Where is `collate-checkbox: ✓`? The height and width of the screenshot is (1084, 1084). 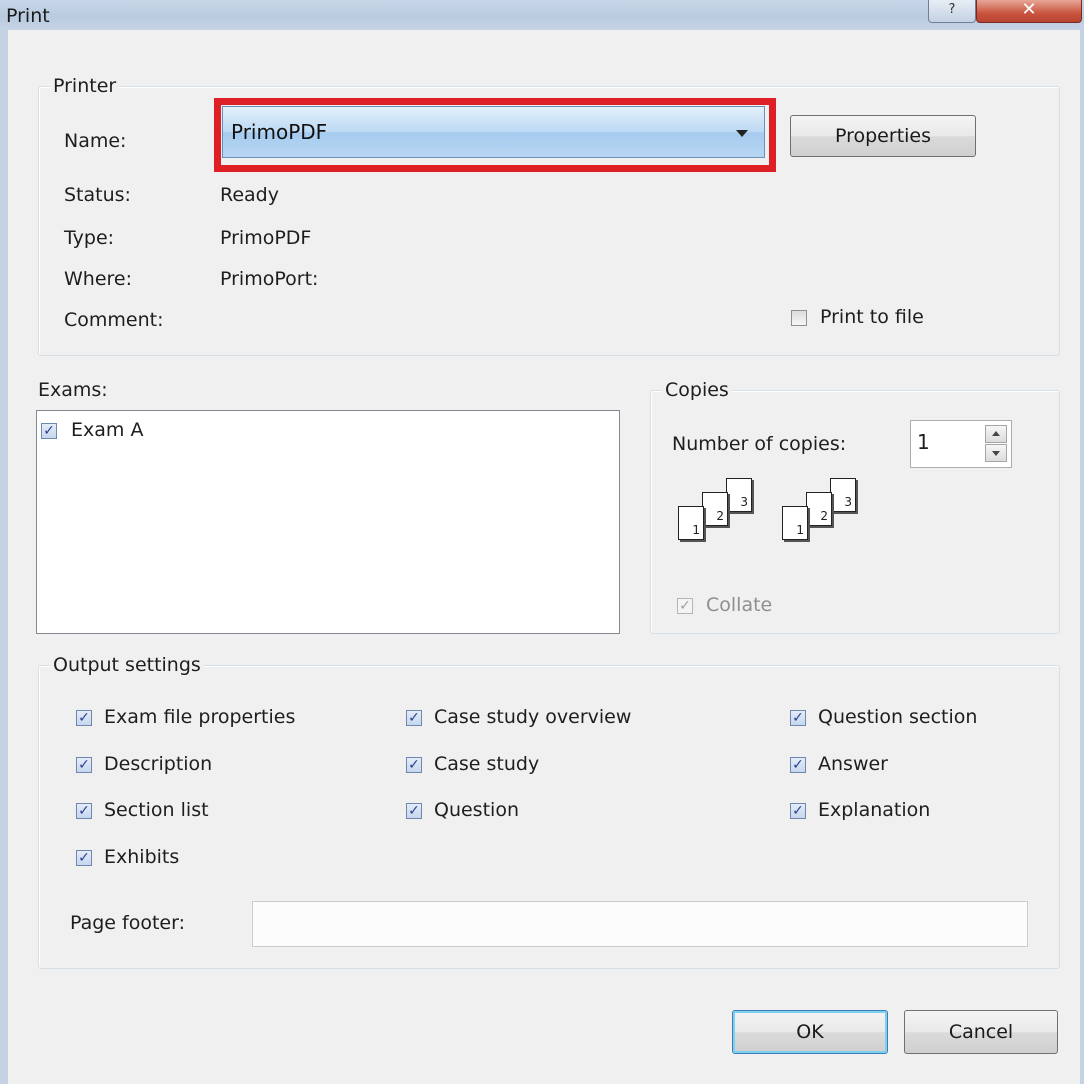 collate-checkbox: ✓ is located at coordinates (685, 606).